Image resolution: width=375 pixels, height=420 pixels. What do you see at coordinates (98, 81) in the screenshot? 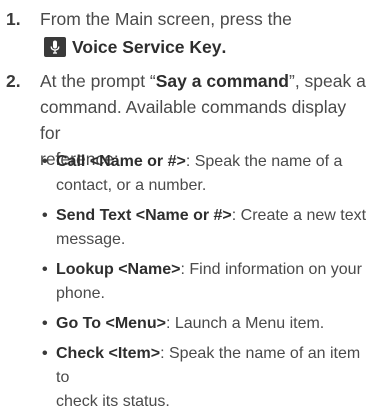
I see `prompt-open-quote: At the prompt “` at bounding box center [98, 81].